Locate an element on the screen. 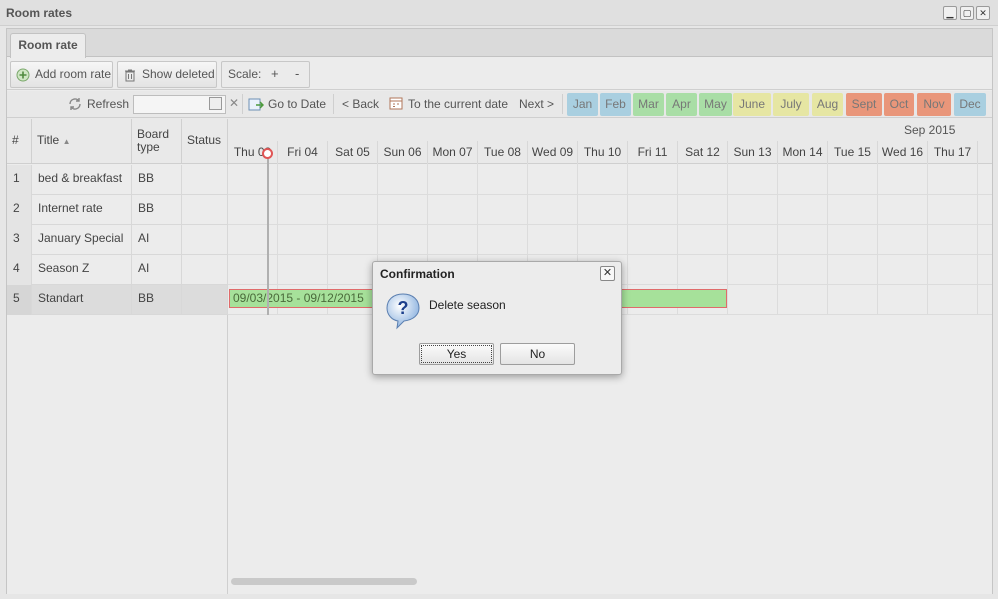 The height and width of the screenshot is (599, 998). row-number-cell: 3 is located at coordinates (19, 240).